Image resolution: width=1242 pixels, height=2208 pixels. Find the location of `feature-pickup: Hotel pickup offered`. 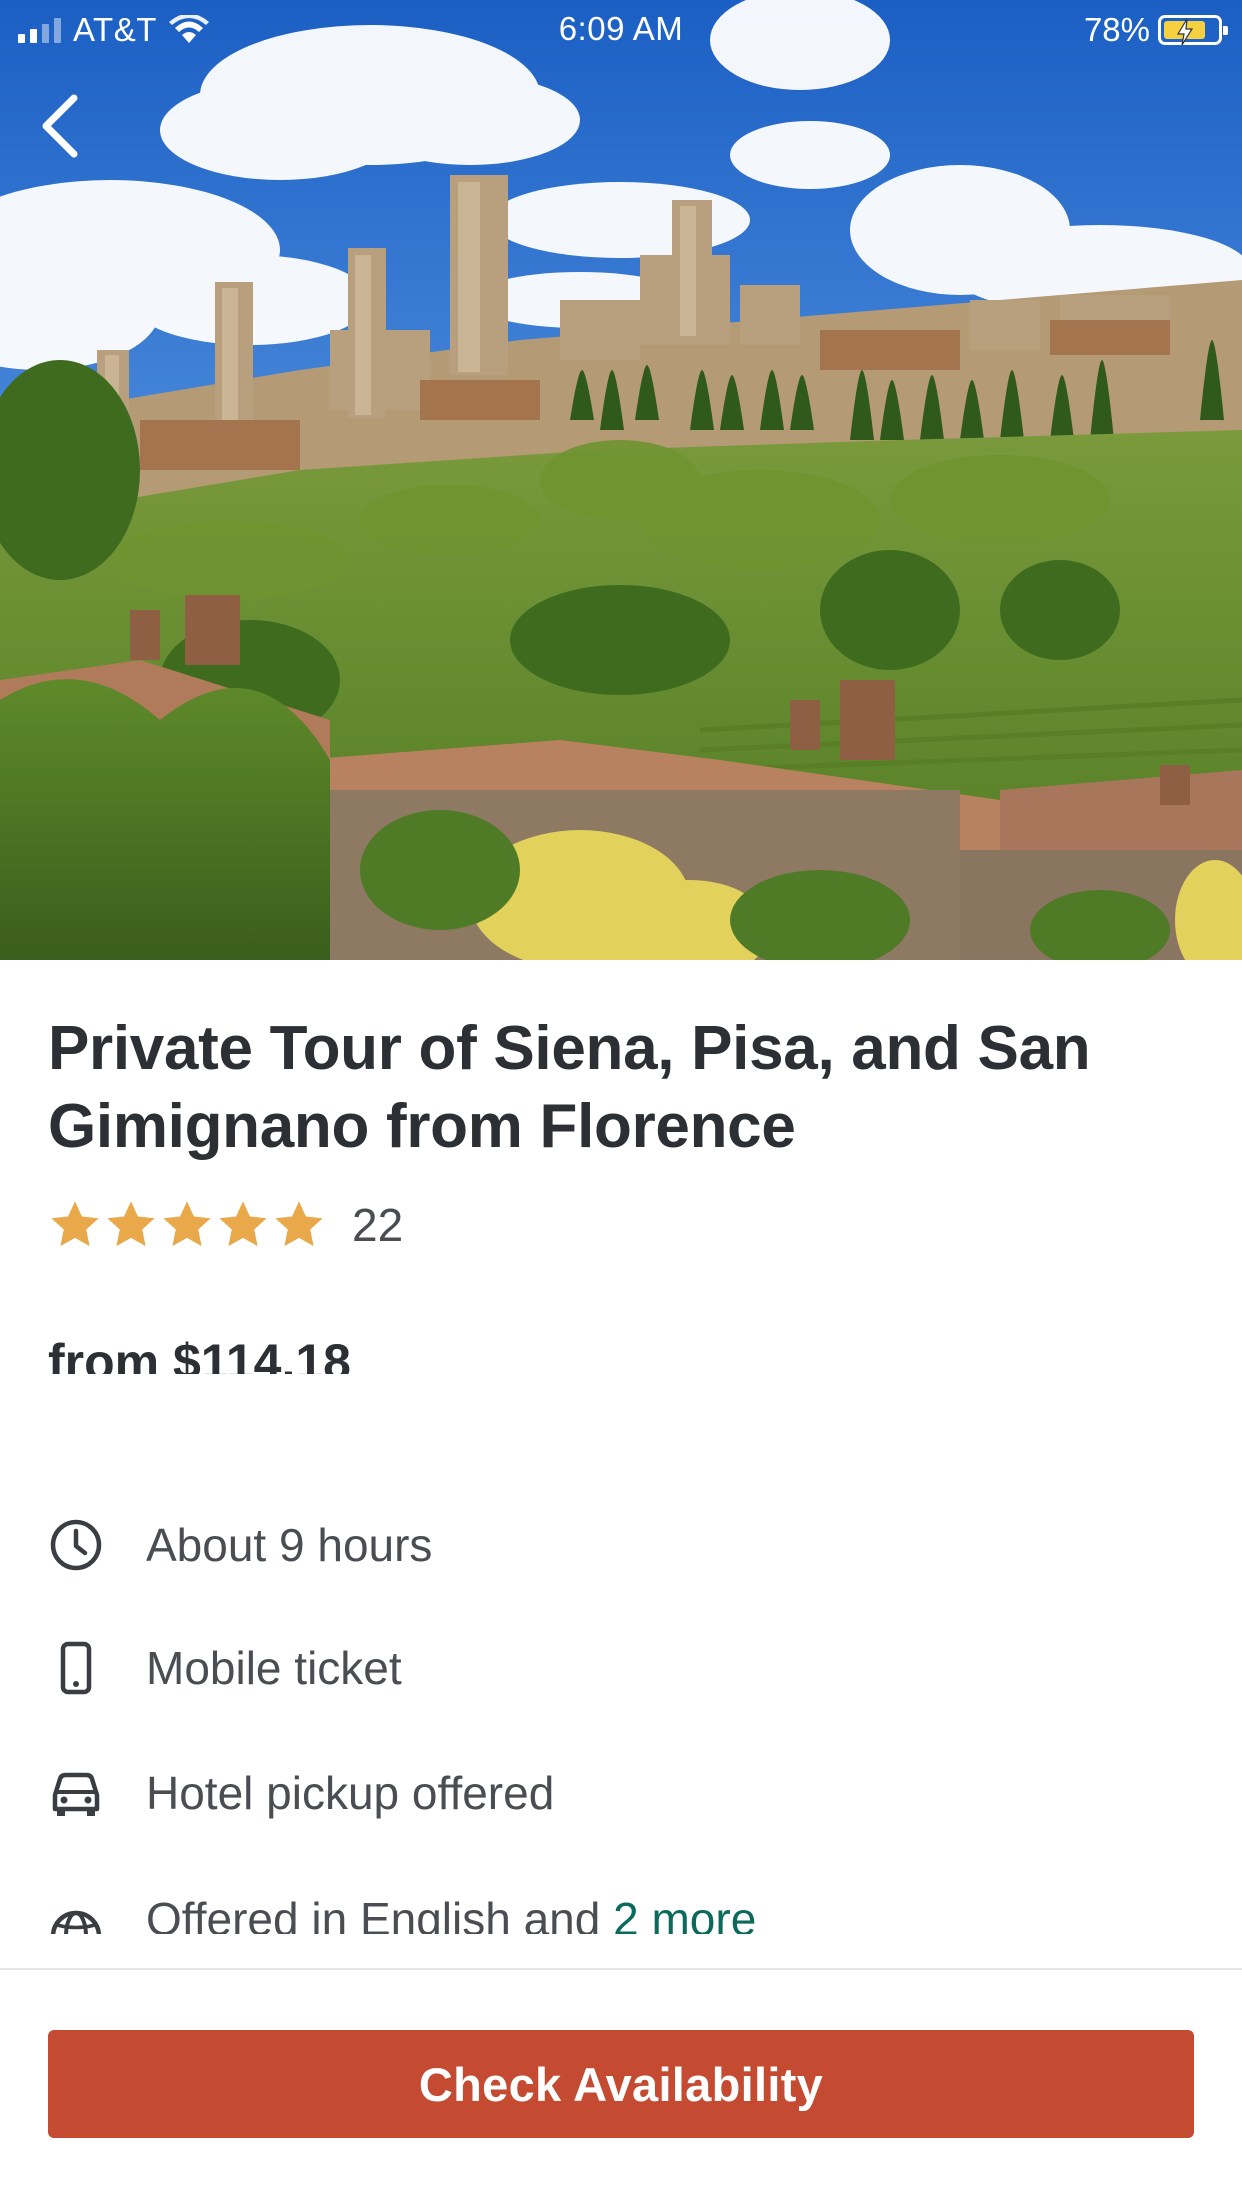

feature-pickup: Hotel pickup offered is located at coordinates (623, 1793).